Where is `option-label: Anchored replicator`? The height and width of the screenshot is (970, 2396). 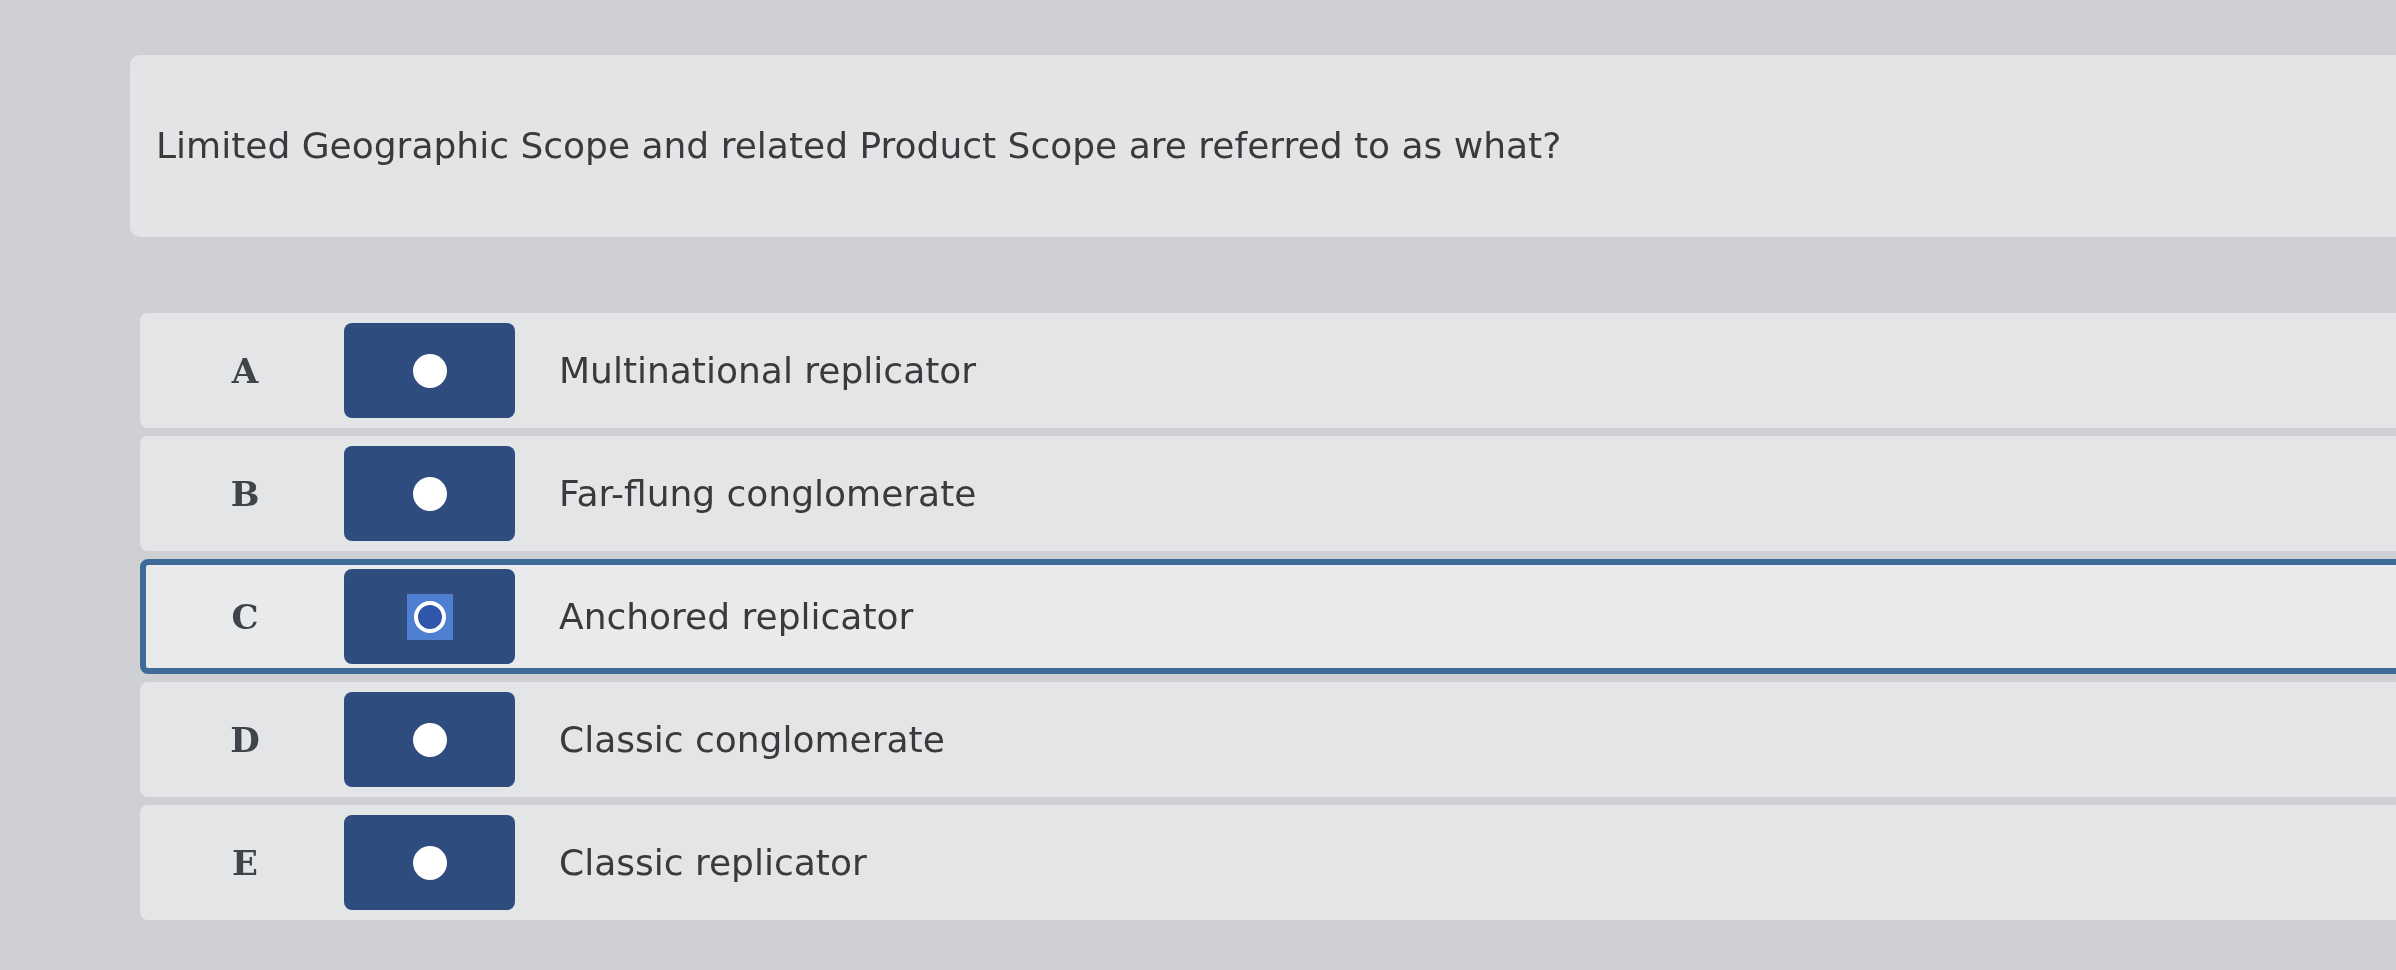
option-label: Anchored replicator is located at coordinates (736, 616).